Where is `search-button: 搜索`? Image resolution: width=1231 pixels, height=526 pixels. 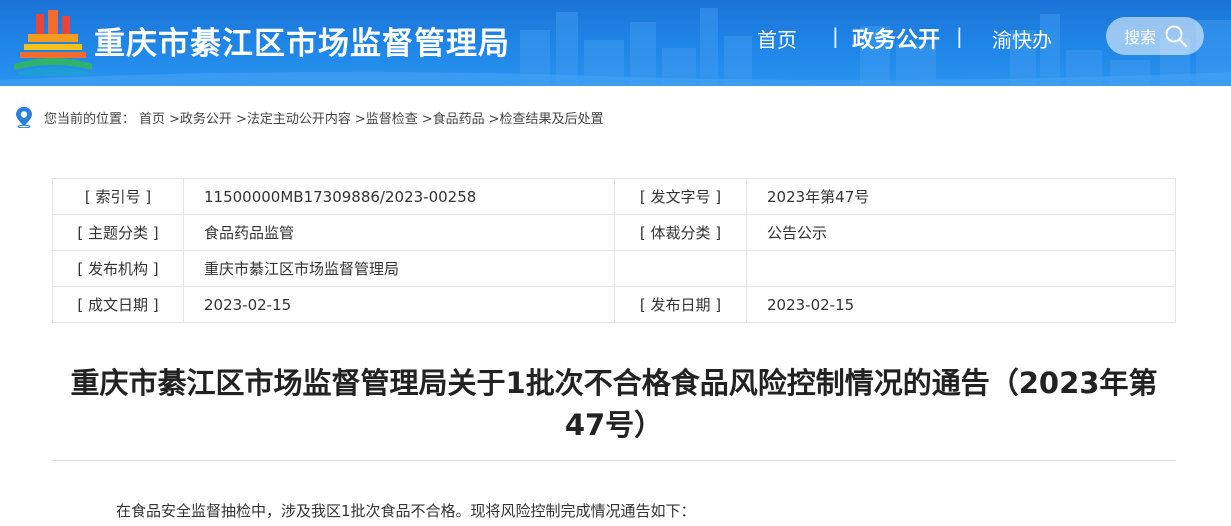
search-button: 搜索 is located at coordinates (1155, 36).